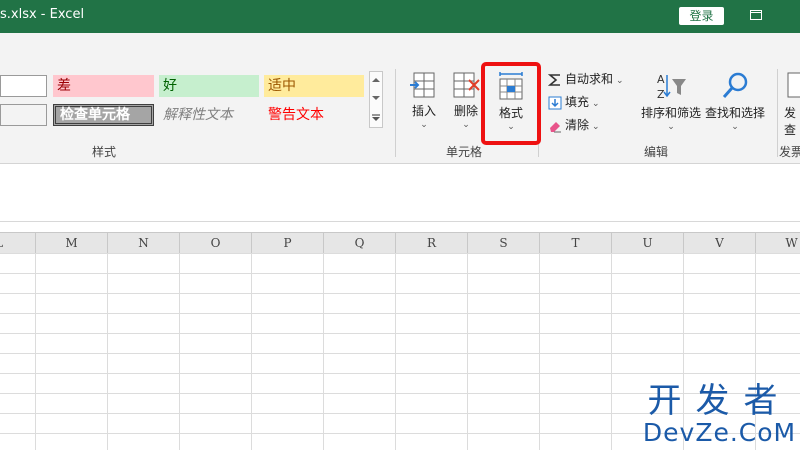  What do you see at coordinates (553, 79) in the screenshot?
I see `sigma-icon` at bounding box center [553, 79].